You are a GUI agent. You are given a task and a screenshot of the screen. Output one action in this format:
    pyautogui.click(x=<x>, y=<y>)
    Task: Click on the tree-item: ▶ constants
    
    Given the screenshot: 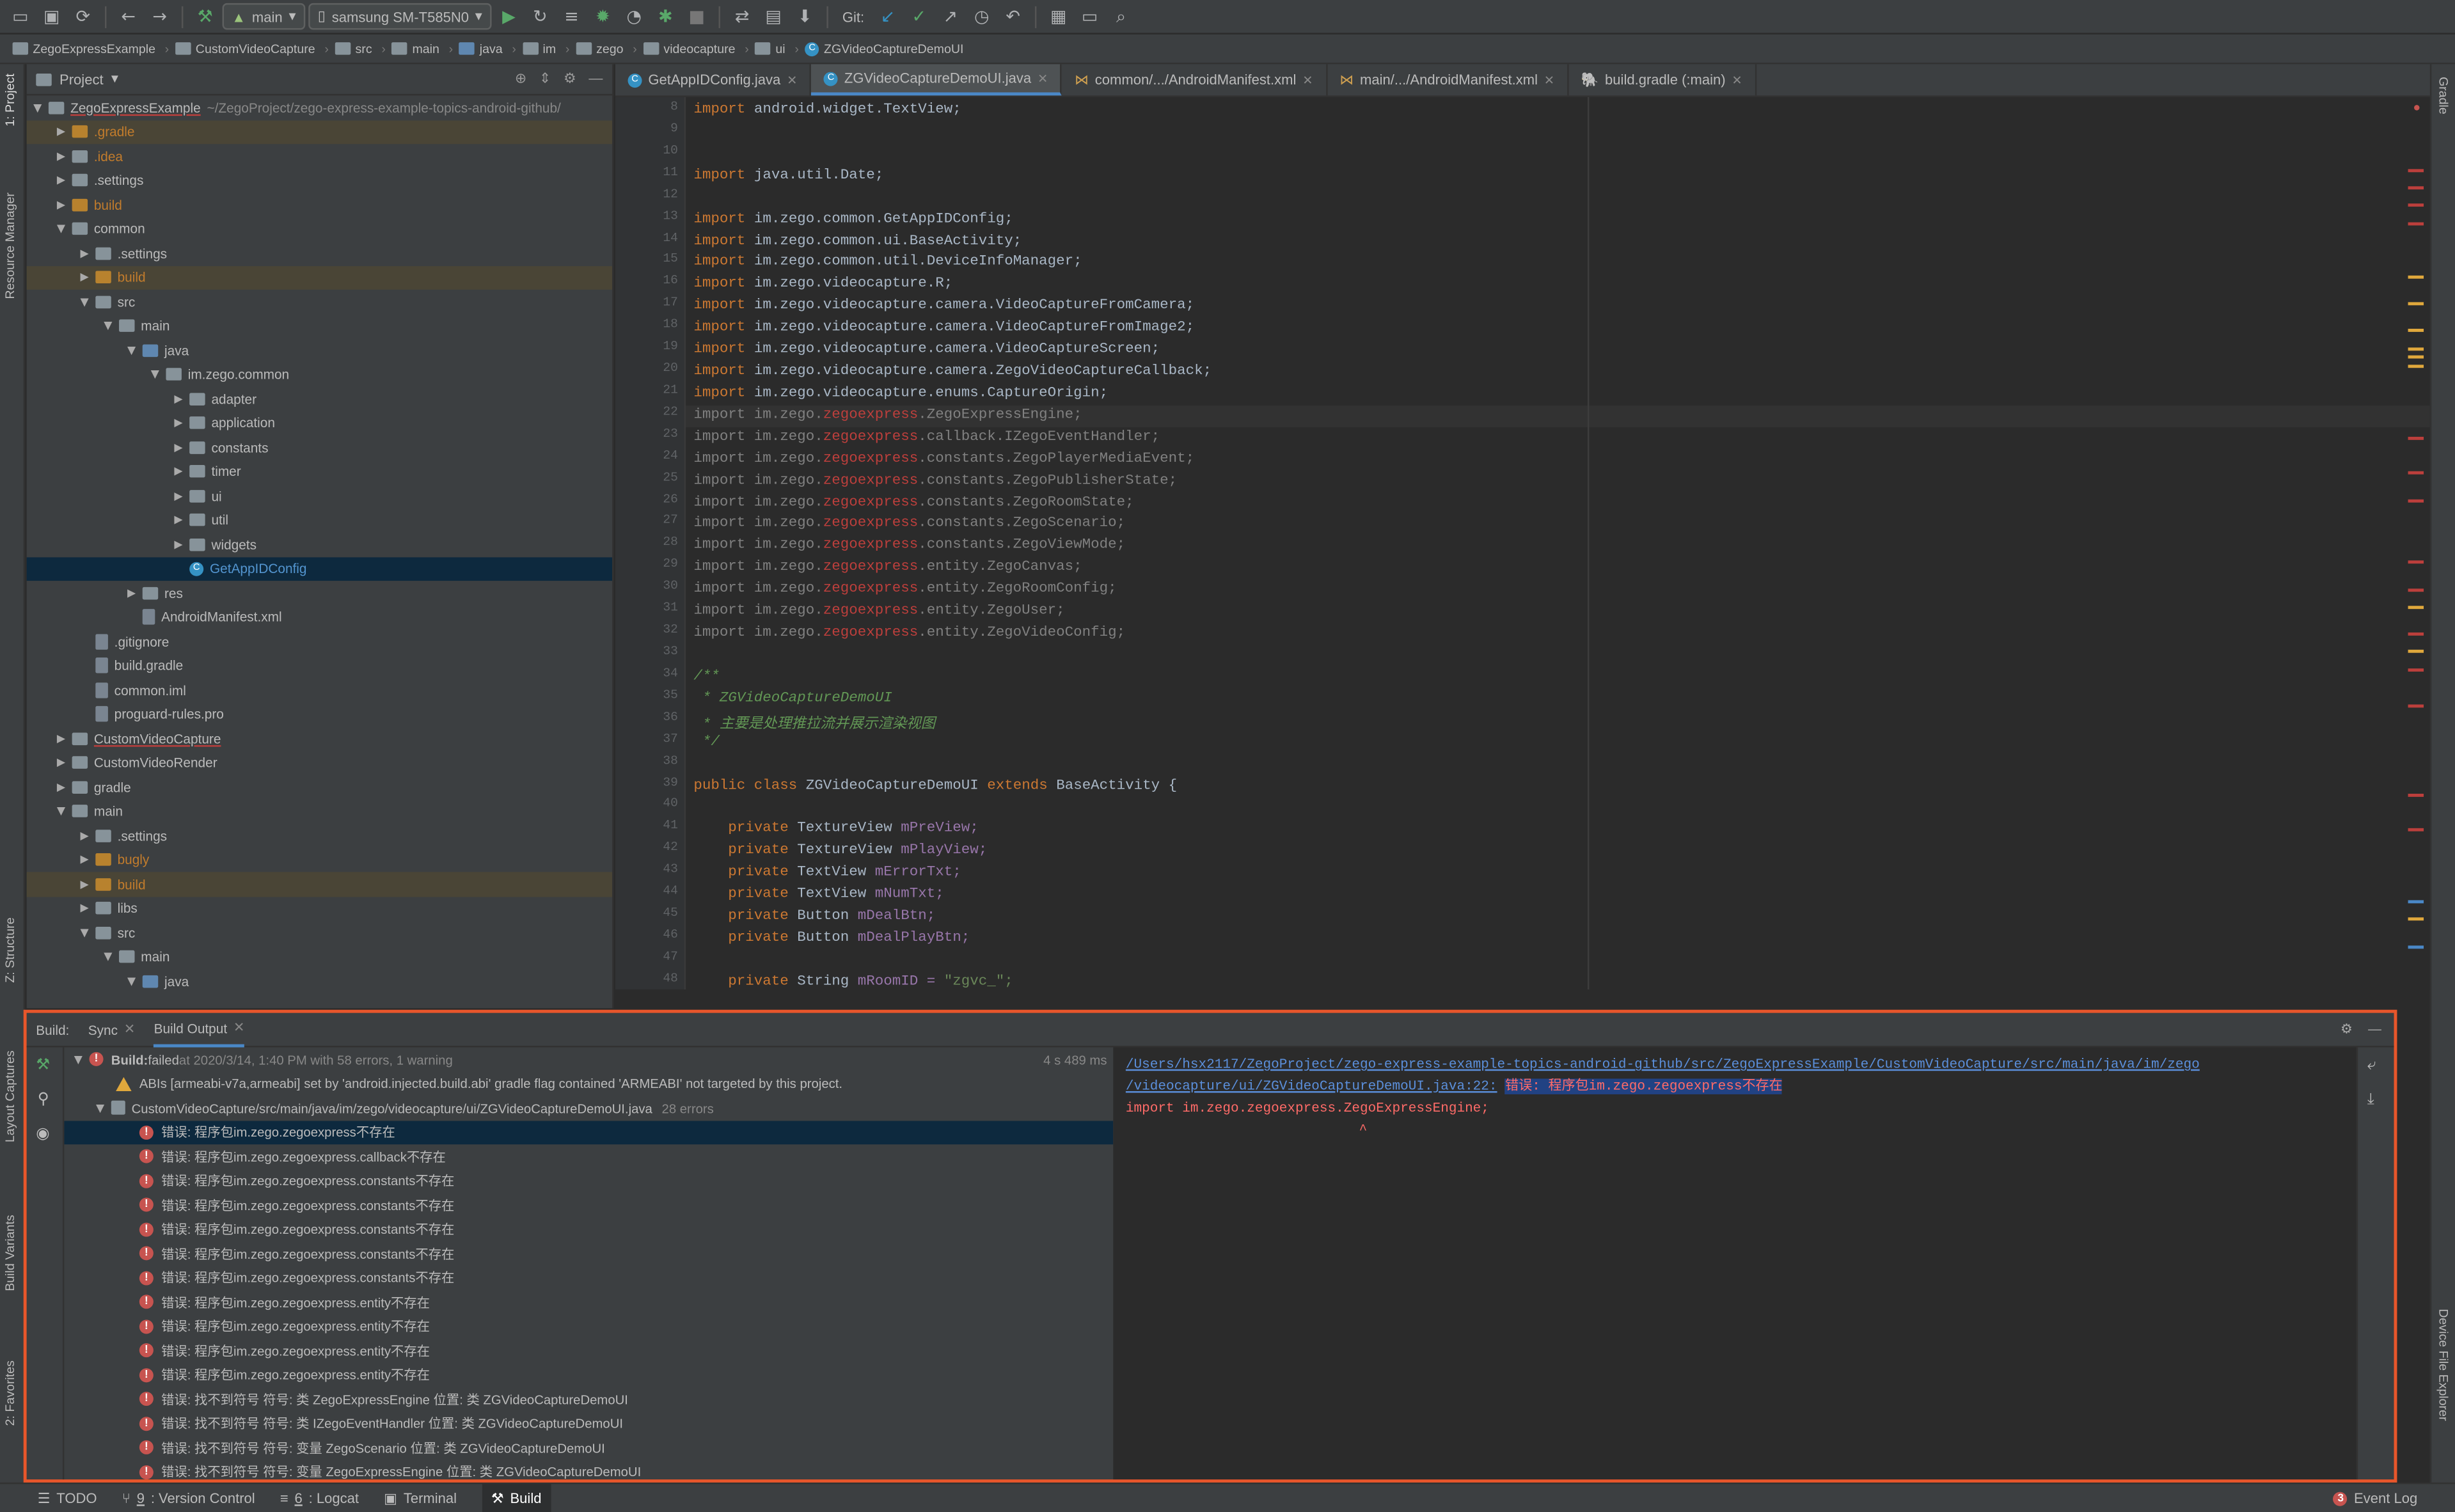 What is the action you would take?
    pyautogui.click(x=319, y=447)
    